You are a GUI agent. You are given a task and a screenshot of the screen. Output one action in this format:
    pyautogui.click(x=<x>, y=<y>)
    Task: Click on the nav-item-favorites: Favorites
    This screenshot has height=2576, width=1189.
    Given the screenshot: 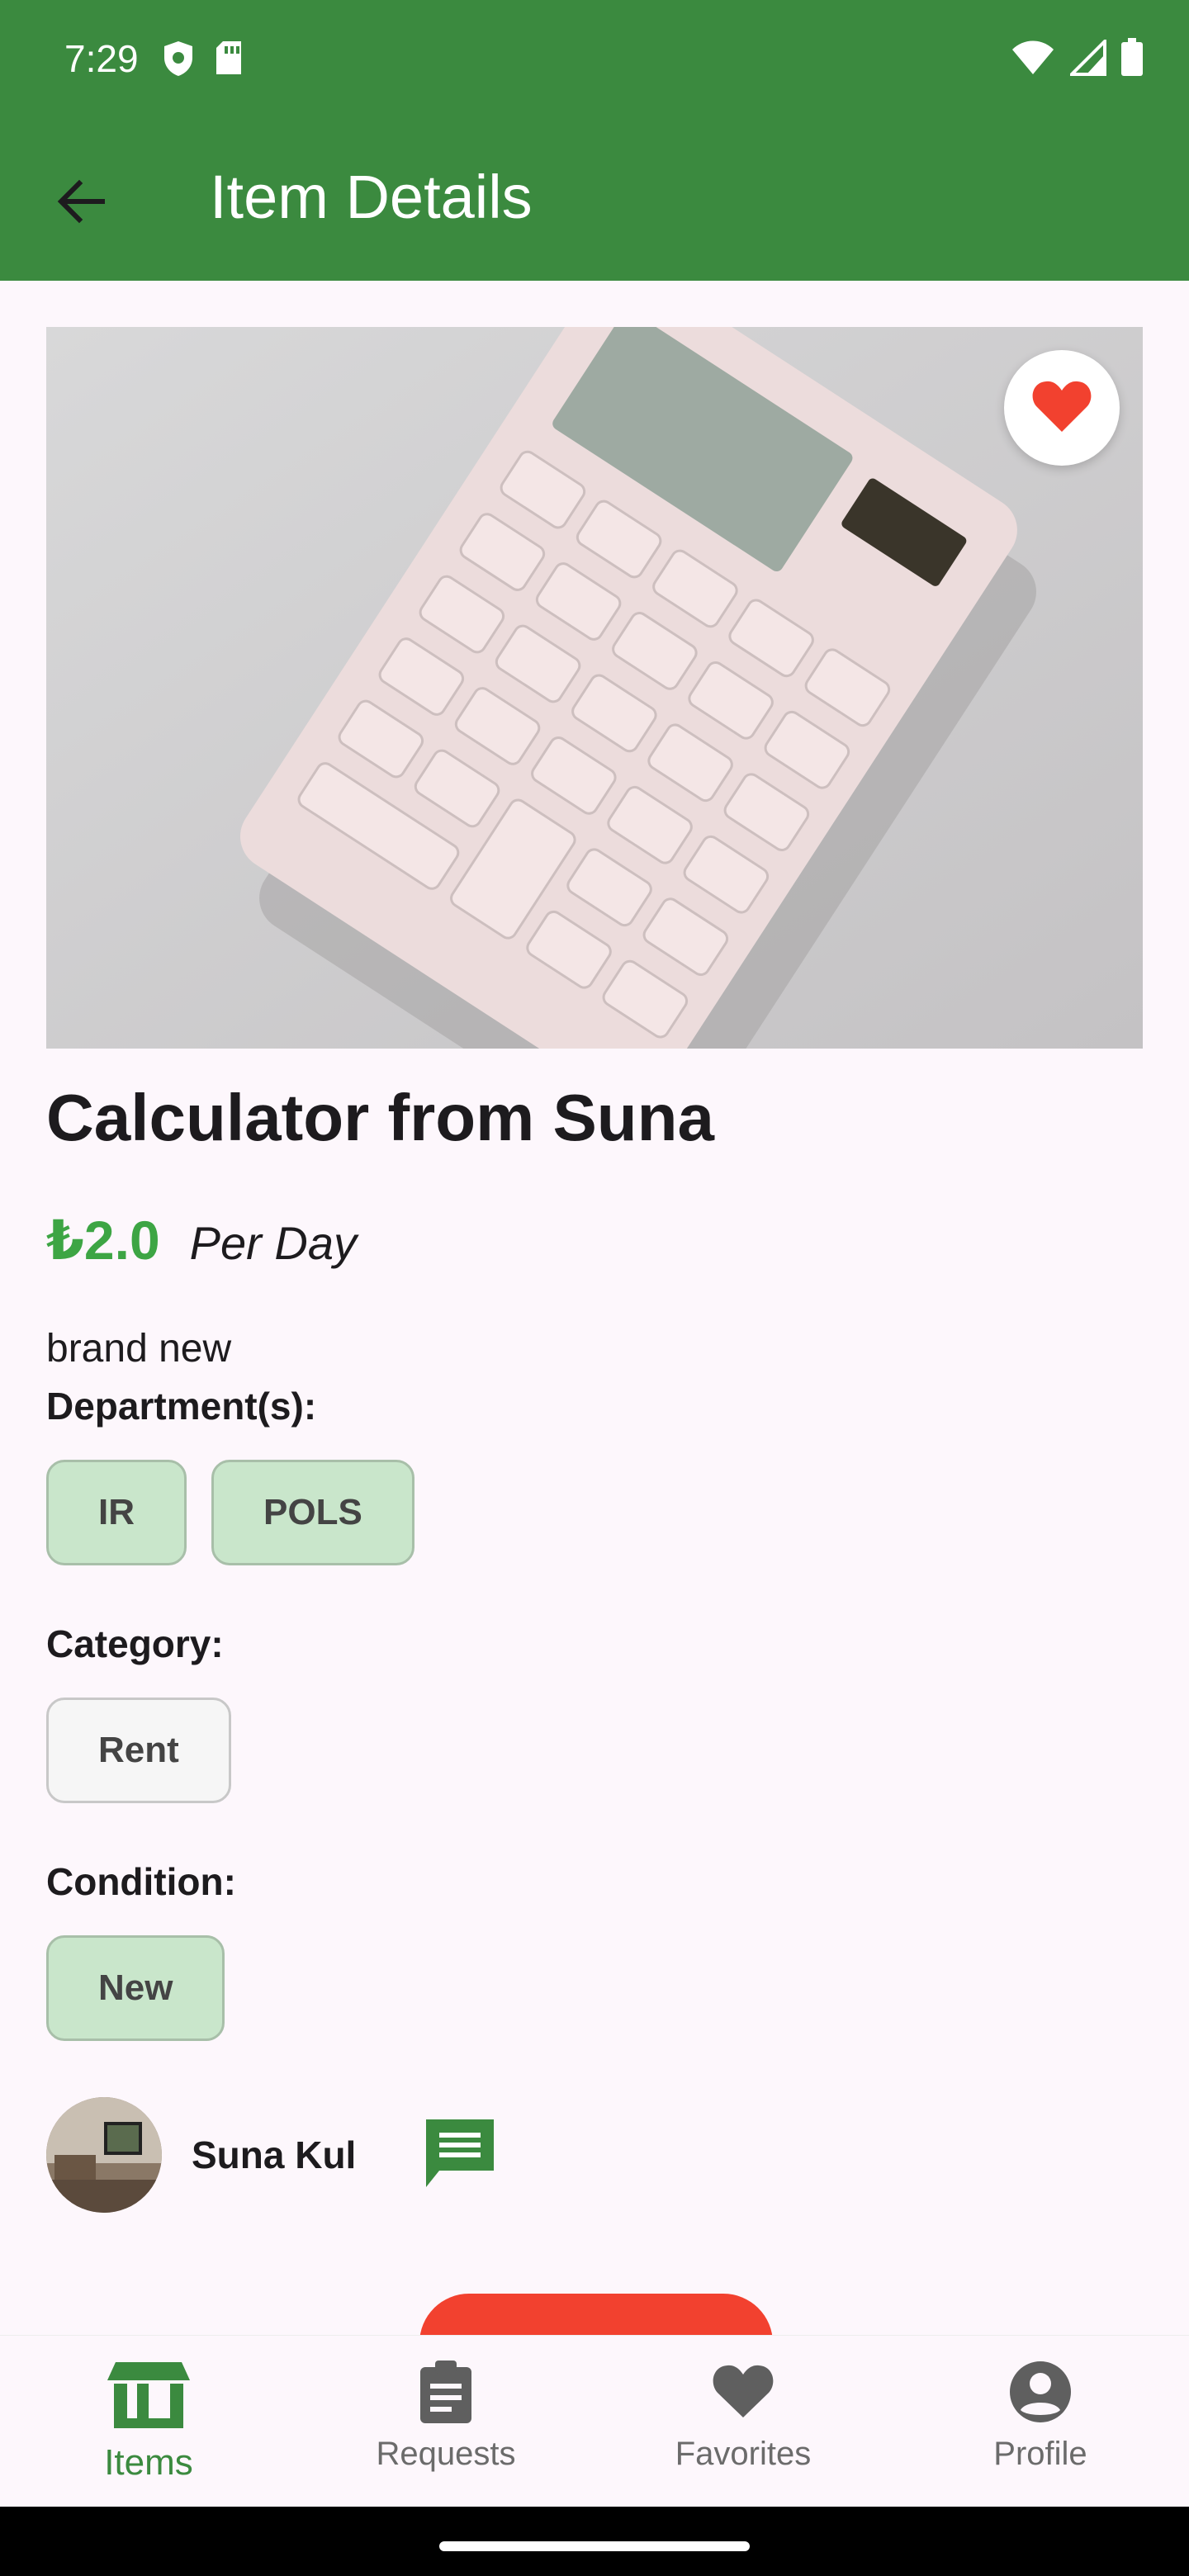 What is the action you would take?
    pyautogui.click(x=743, y=2421)
    